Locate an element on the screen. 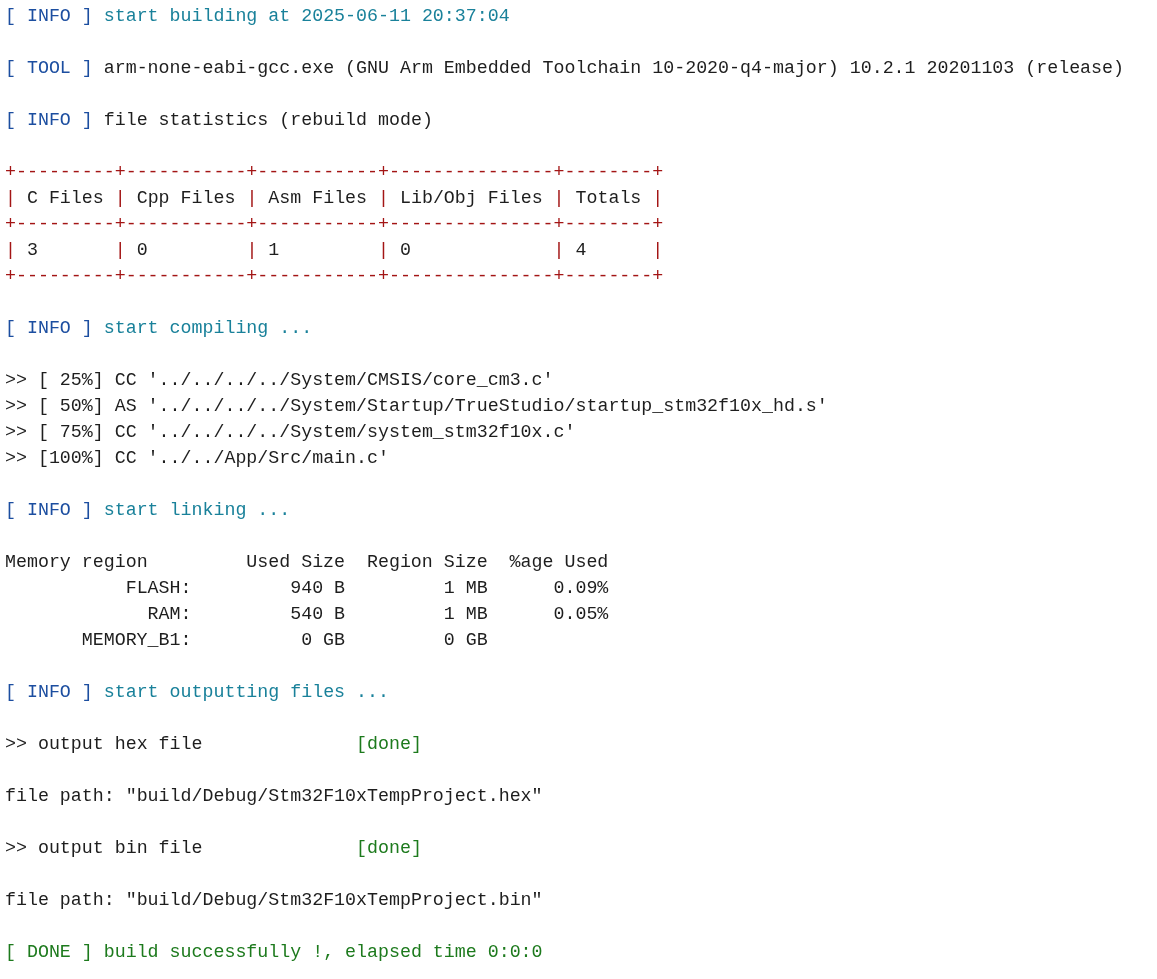 Image resolution: width=1157 pixels, height=979 pixels. table-cell-text: 0.05% is located at coordinates (581, 614).